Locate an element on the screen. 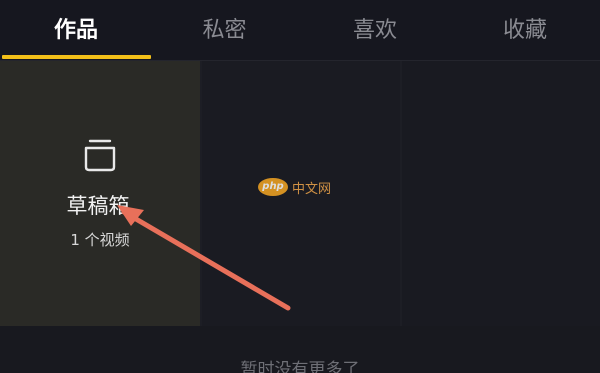 The width and height of the screenshot is (600, 373). tab-collections: 收藏 is located at coordinates (525, 30).